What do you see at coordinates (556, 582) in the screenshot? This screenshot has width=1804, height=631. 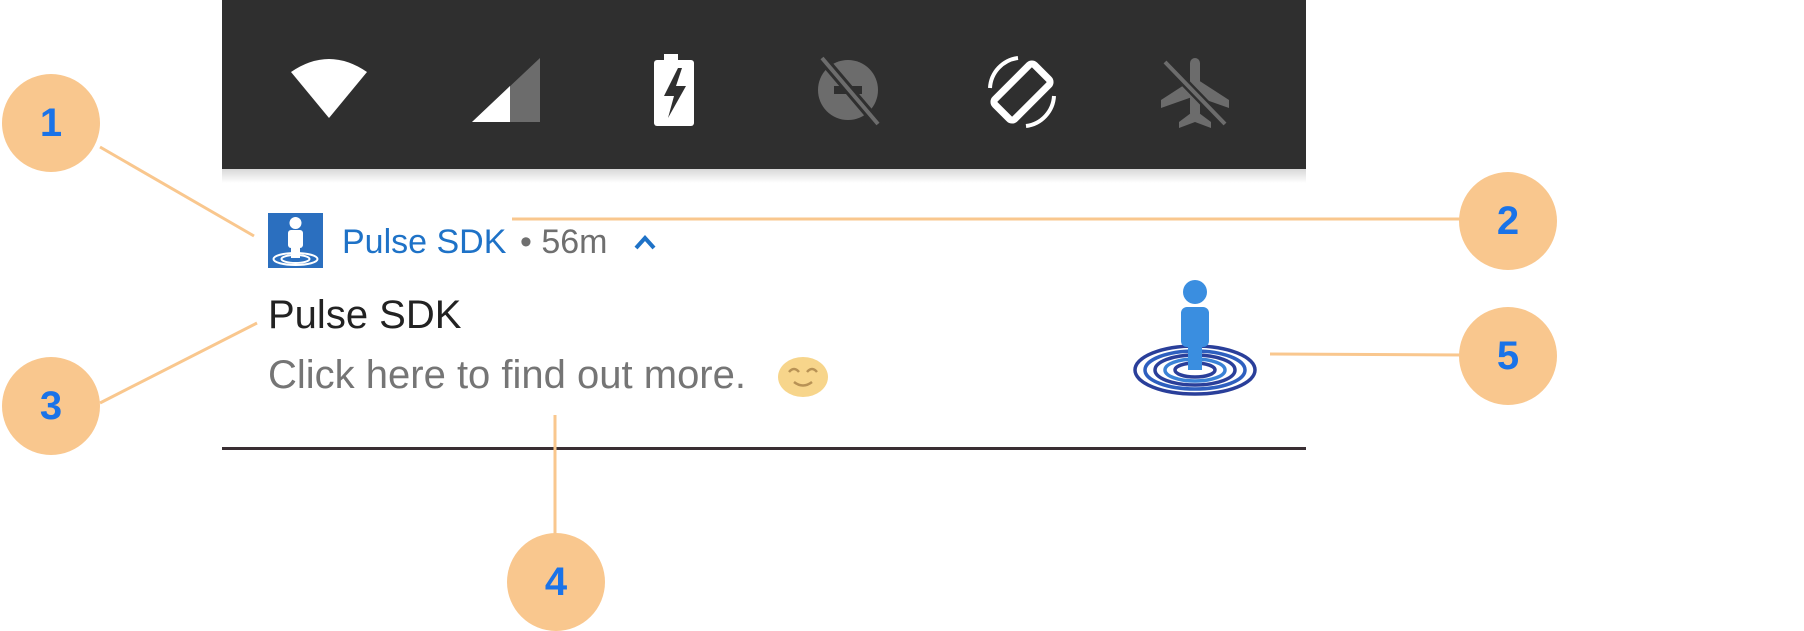 I see `callout-badge-4: 4` at bounding box center [556, 582].